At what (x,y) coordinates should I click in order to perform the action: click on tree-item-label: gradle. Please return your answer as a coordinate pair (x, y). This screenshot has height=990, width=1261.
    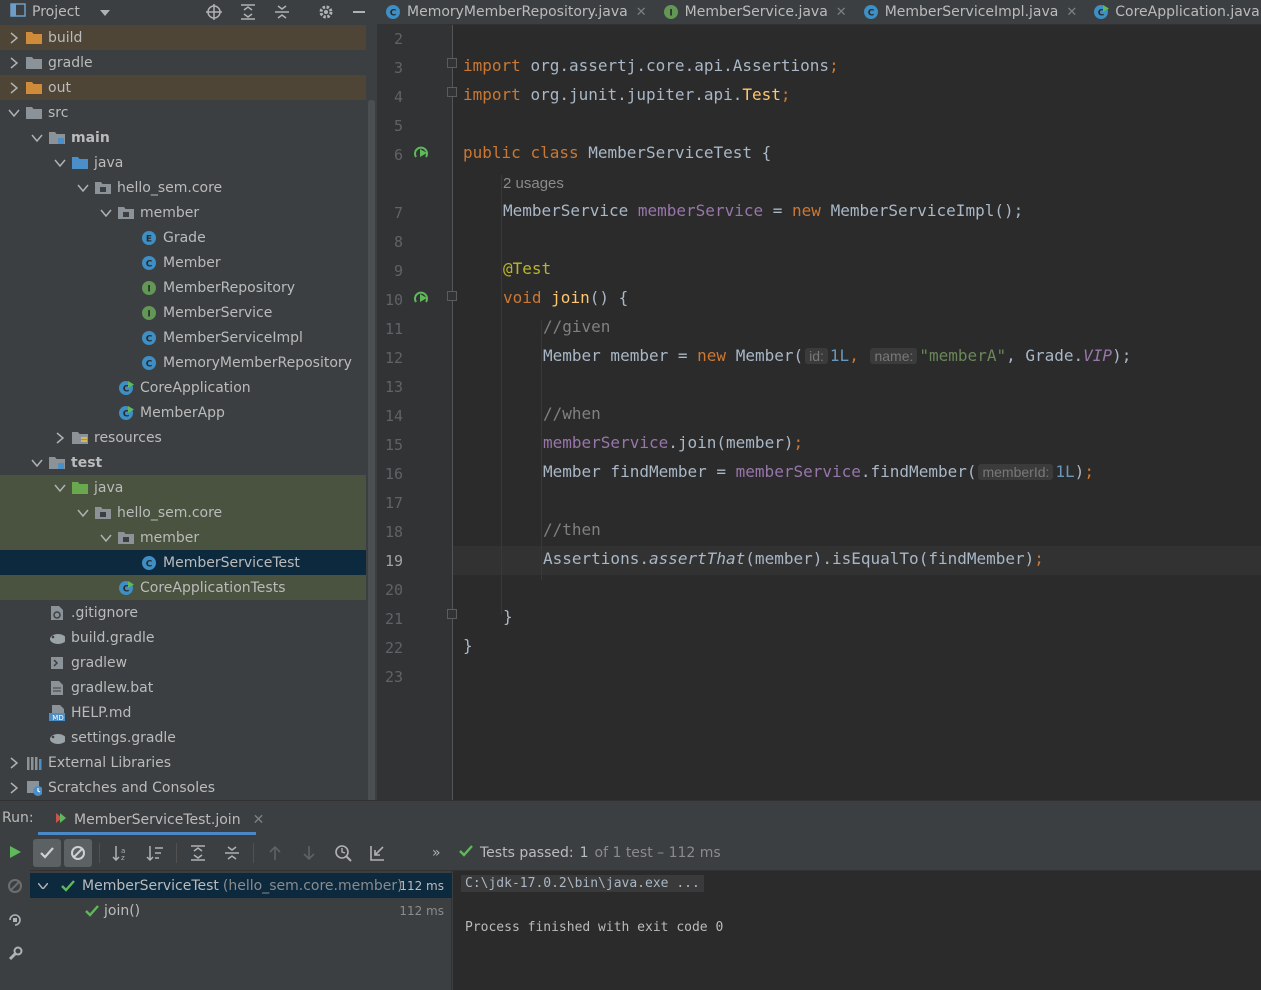
    Looking at the image, I should click on (70, 62).